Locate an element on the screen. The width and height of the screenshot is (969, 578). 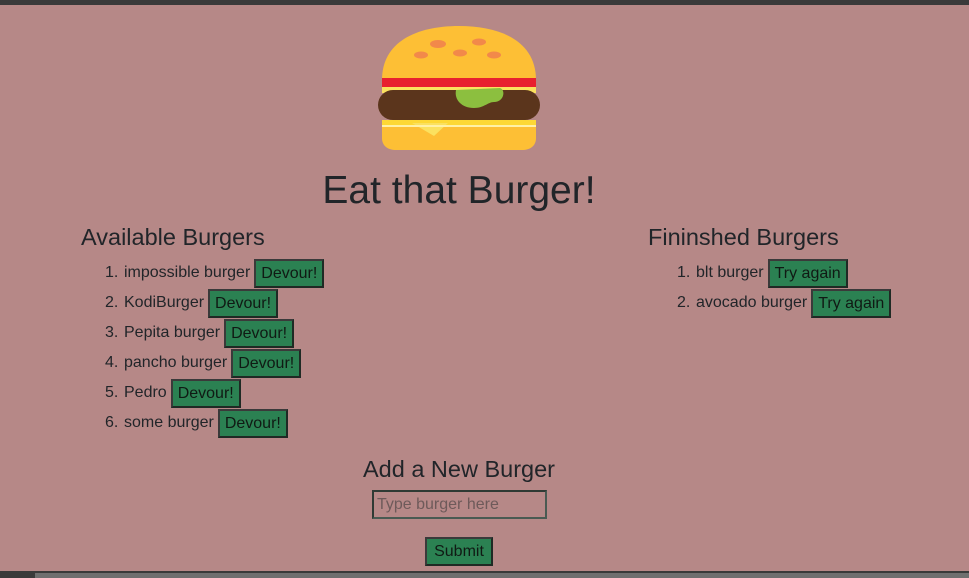
burger-name-input is located at coordinates (459, 504).